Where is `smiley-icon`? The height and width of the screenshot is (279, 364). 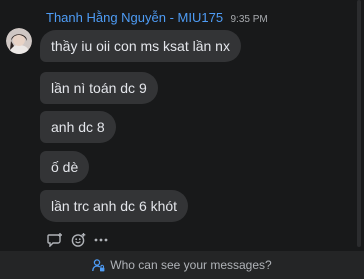 smiley-icon is located at coordinates (78, 240).